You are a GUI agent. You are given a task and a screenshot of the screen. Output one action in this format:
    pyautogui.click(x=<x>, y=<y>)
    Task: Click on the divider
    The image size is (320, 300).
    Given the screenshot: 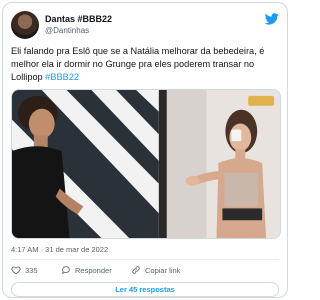 What is the action you would take?
    pyautogui.click(x=145, y=259)
    